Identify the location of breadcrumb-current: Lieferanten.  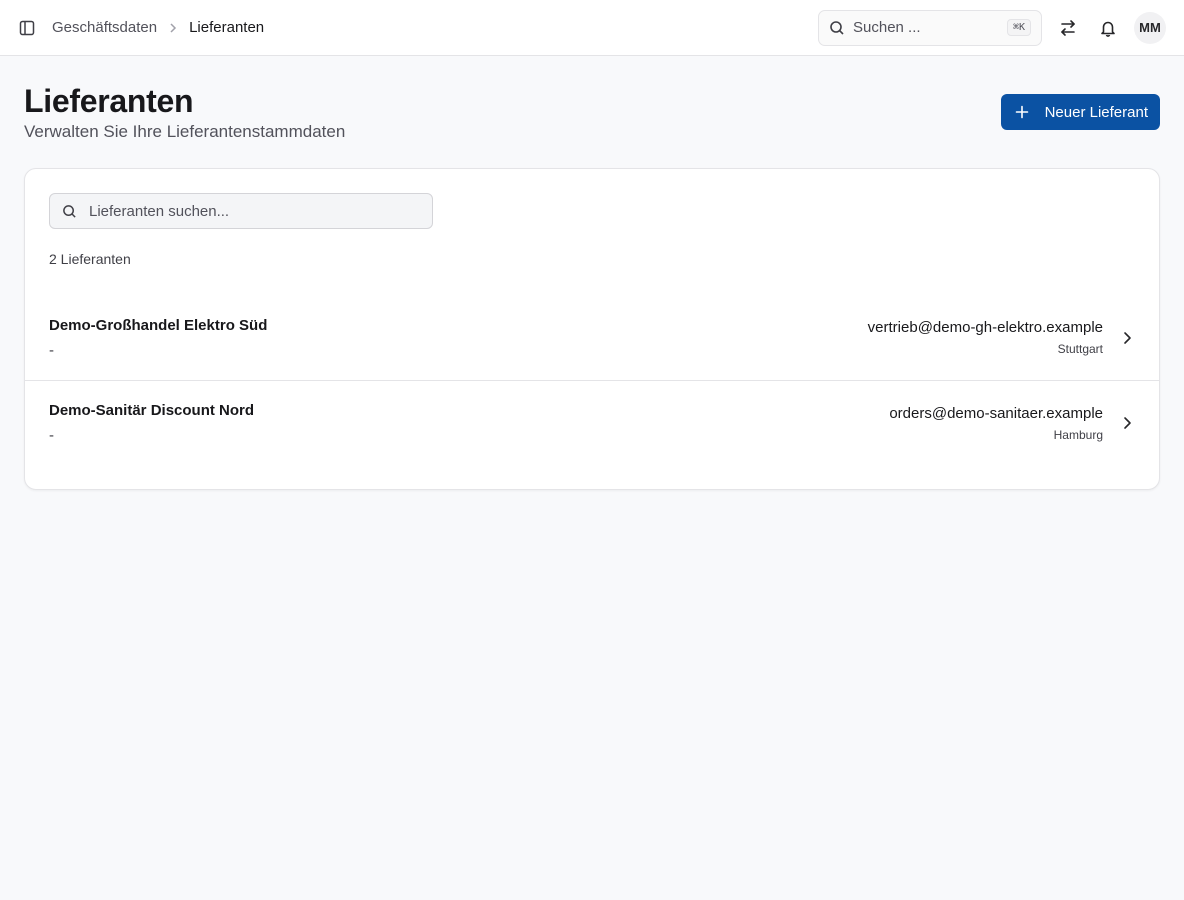
(227, 27).